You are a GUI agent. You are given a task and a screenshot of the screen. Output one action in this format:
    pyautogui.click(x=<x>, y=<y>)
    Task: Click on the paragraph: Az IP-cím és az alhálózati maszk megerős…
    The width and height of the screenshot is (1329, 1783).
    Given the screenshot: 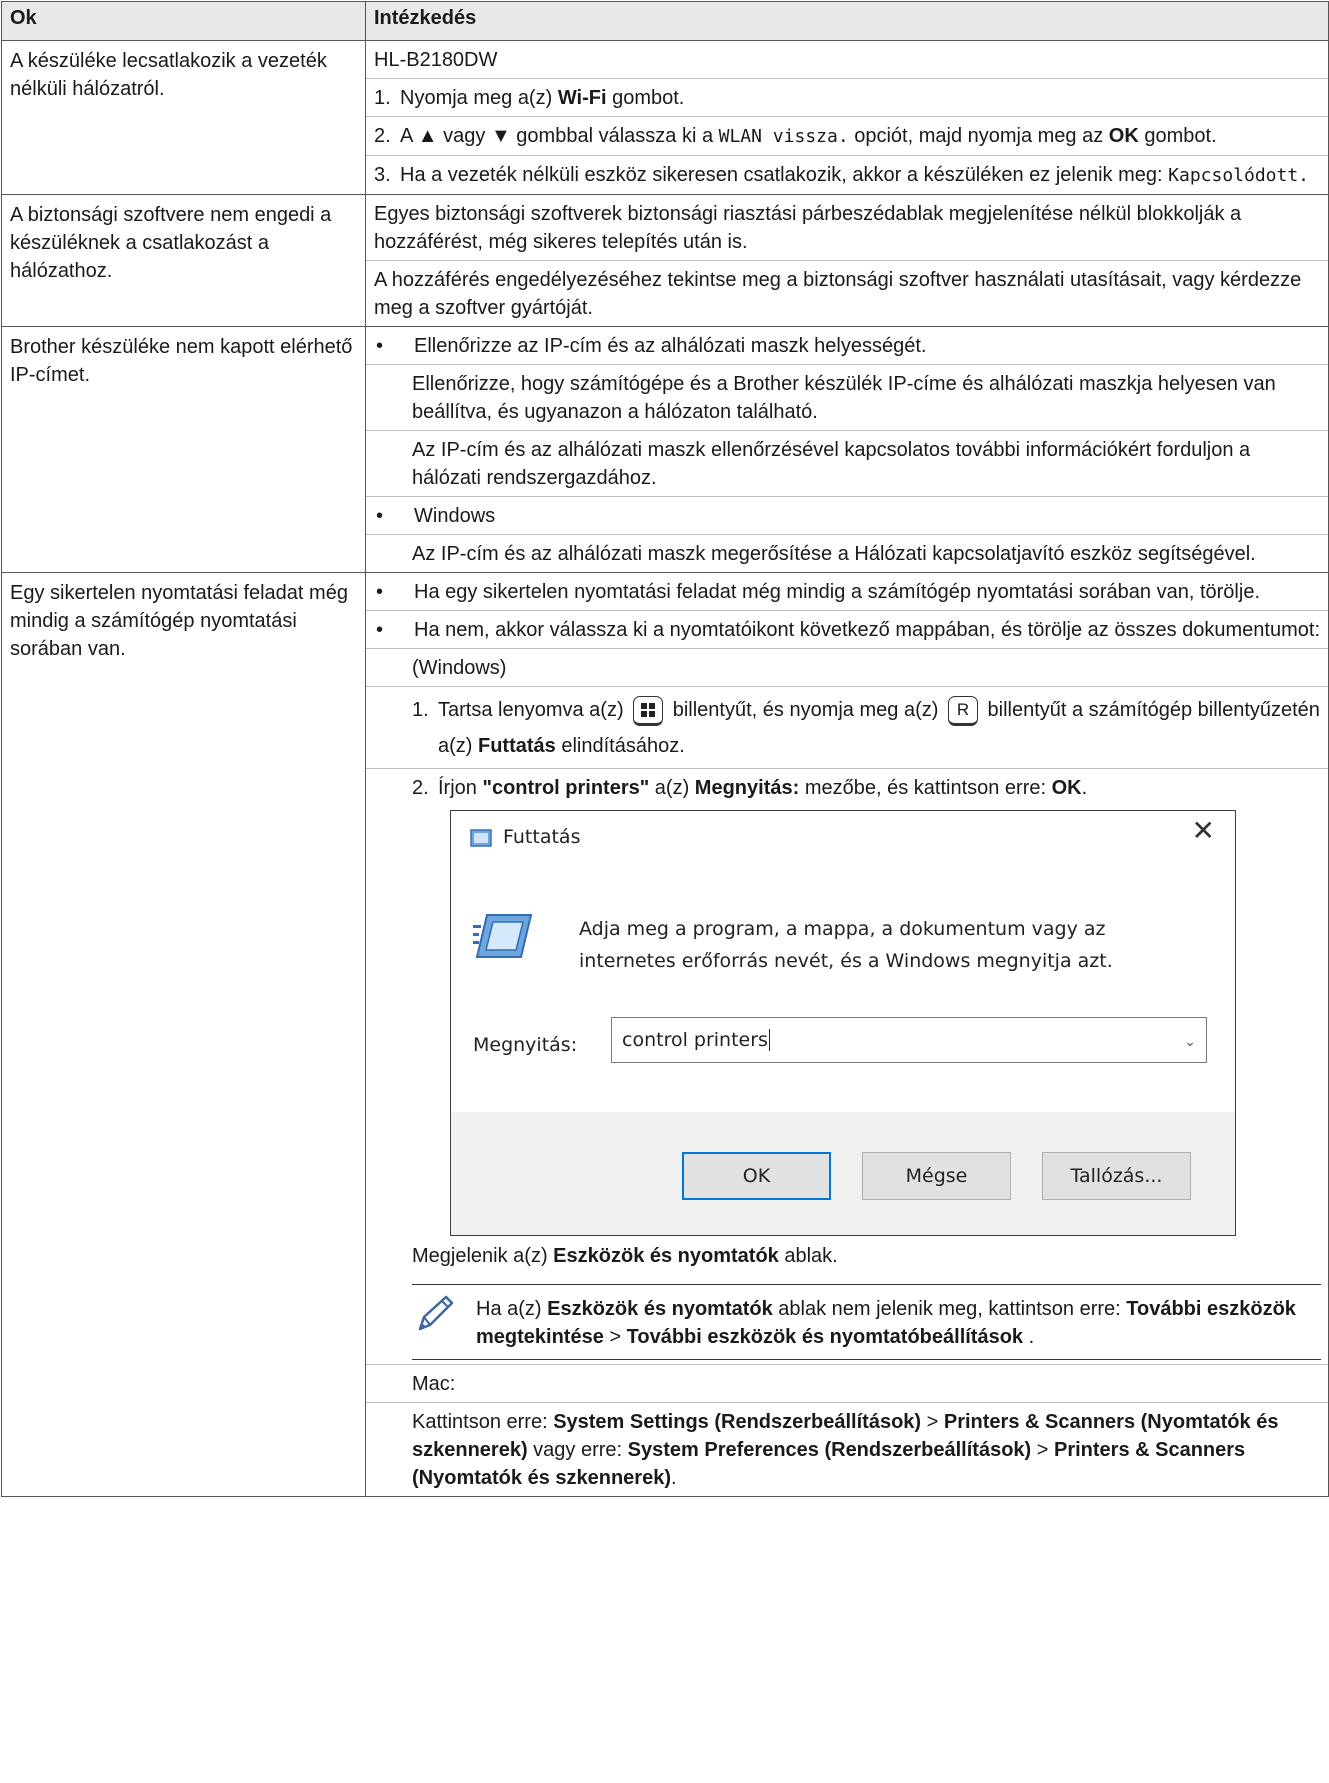 What is the action you would take?
    pyautogui.click(x=834, y=554)
    